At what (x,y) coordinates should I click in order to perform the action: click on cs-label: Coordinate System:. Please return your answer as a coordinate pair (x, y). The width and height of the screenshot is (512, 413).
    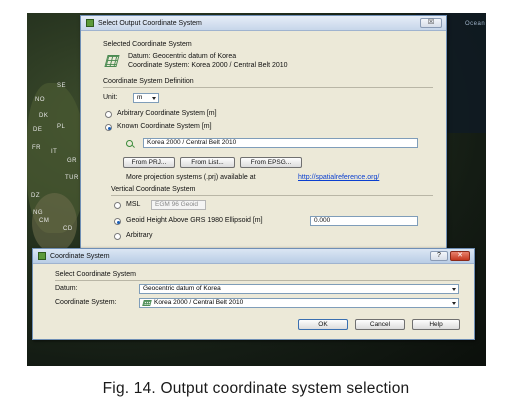
    Looking at the image, I should click on (86, 302).